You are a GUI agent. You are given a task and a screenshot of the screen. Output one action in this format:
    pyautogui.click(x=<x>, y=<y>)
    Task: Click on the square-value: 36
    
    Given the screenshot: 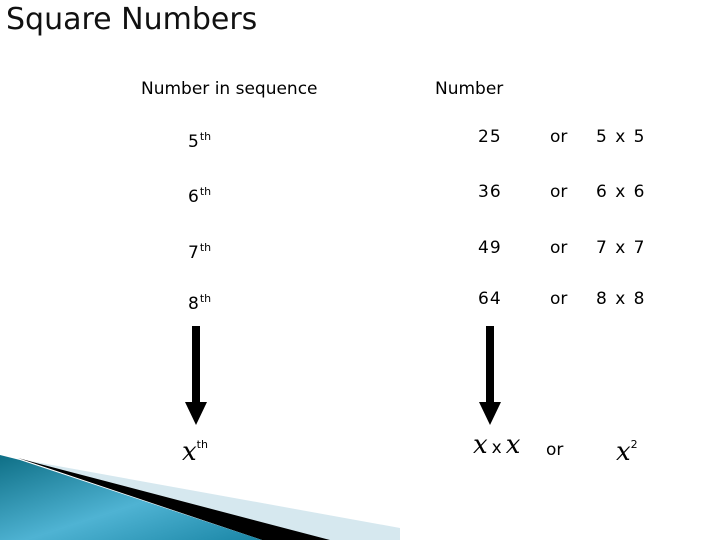 What is the action you would take?
    pyautogui.click(x=490, y=192)
    